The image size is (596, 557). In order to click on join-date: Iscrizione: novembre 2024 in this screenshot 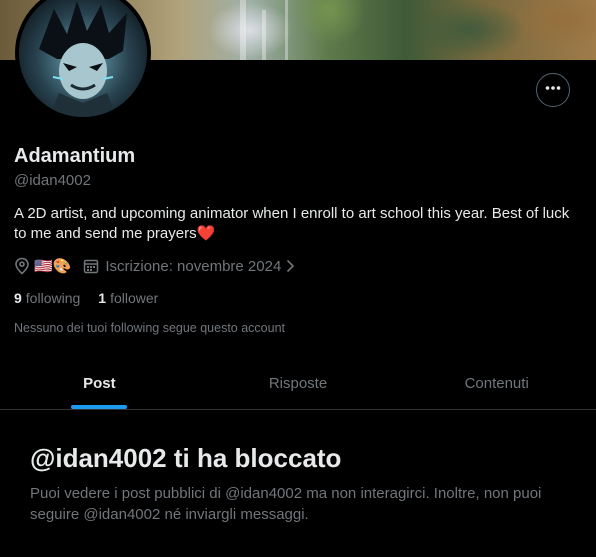, I will do `click(189, 266)`.